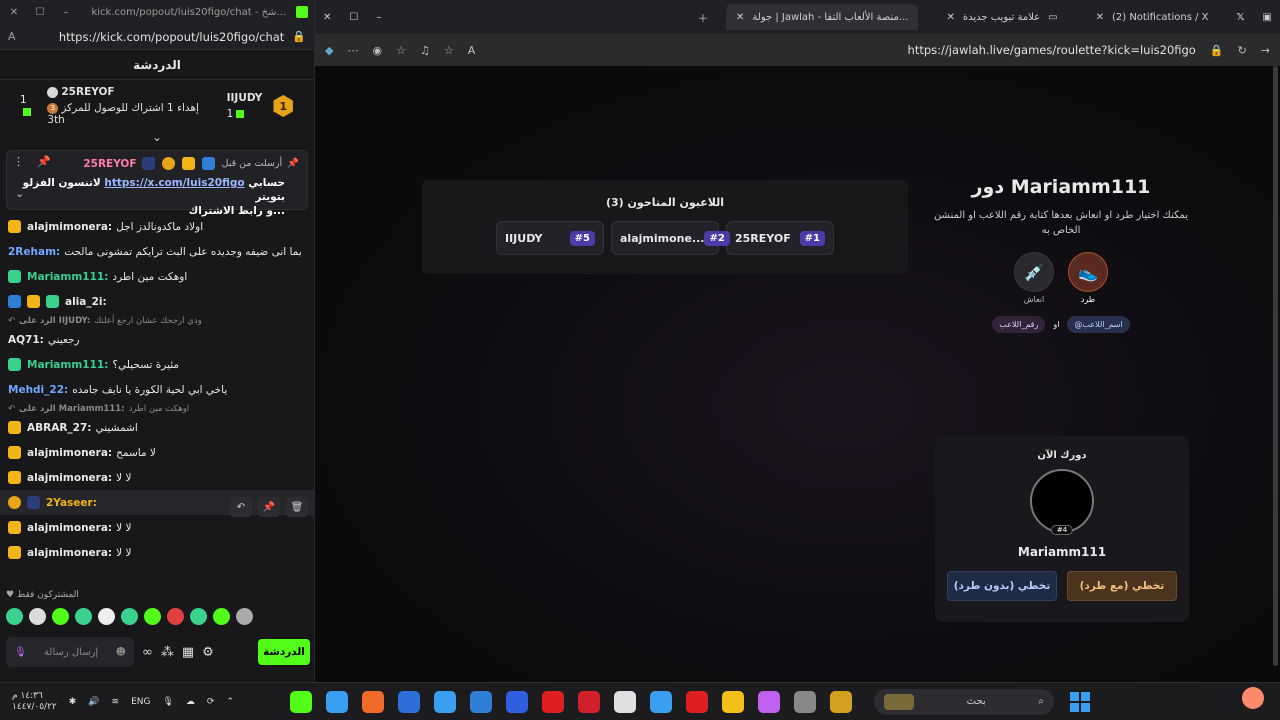 The image size is (1280, 720). What do you see at coordinates (73, 702) in the screenshot?
I see `bluetooth-icon: ✱` at bounding box center [73, 702].